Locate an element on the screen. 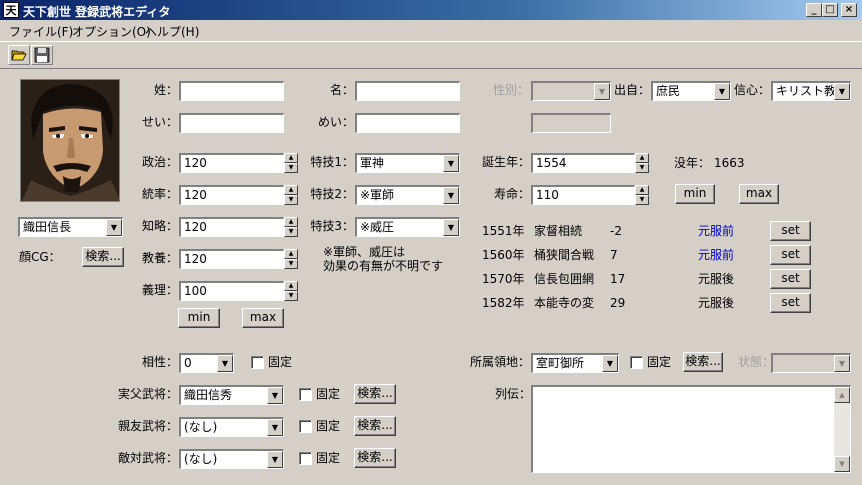 This screenshot has height=485, width=862. stat-loyalty-label: 義理： is located at coordinates (159, 290).